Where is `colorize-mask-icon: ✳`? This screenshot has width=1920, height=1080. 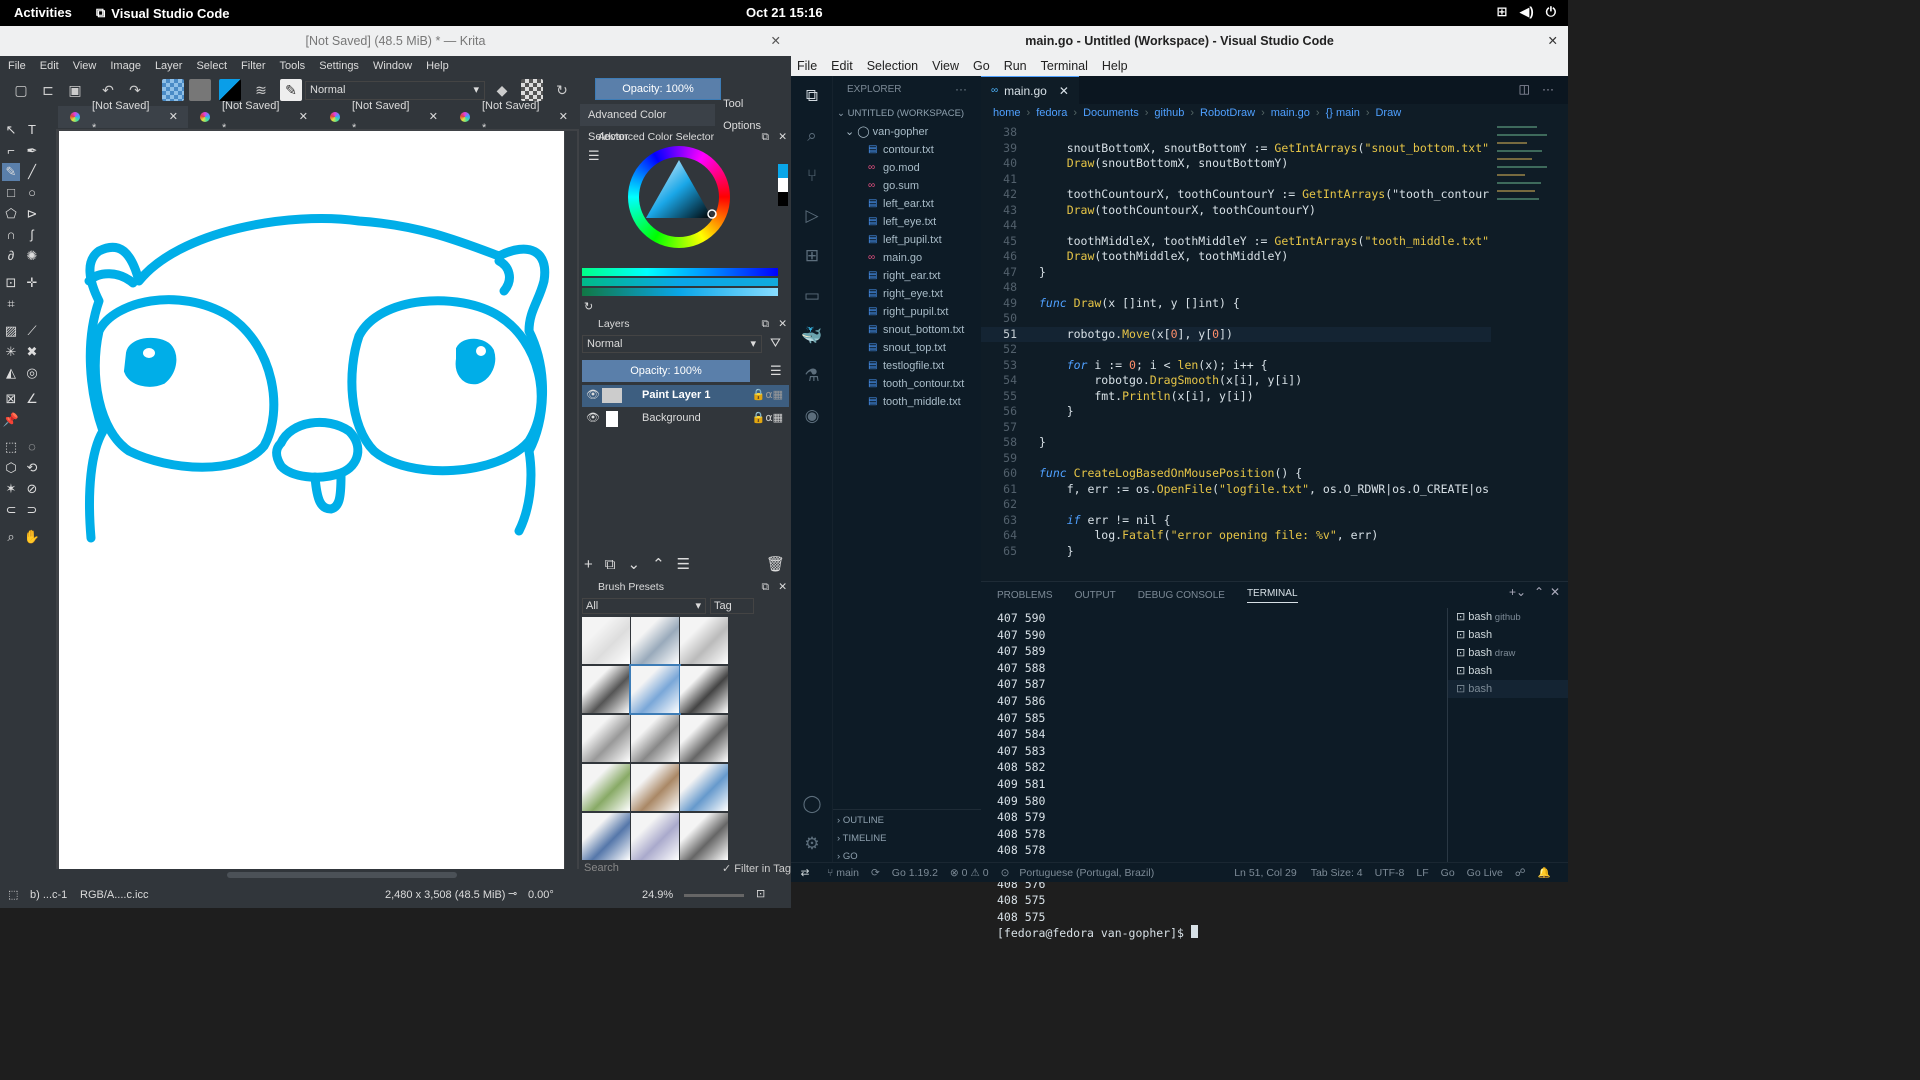 colorize-mask-icon: ✳ is located at coordinates (11, 352).